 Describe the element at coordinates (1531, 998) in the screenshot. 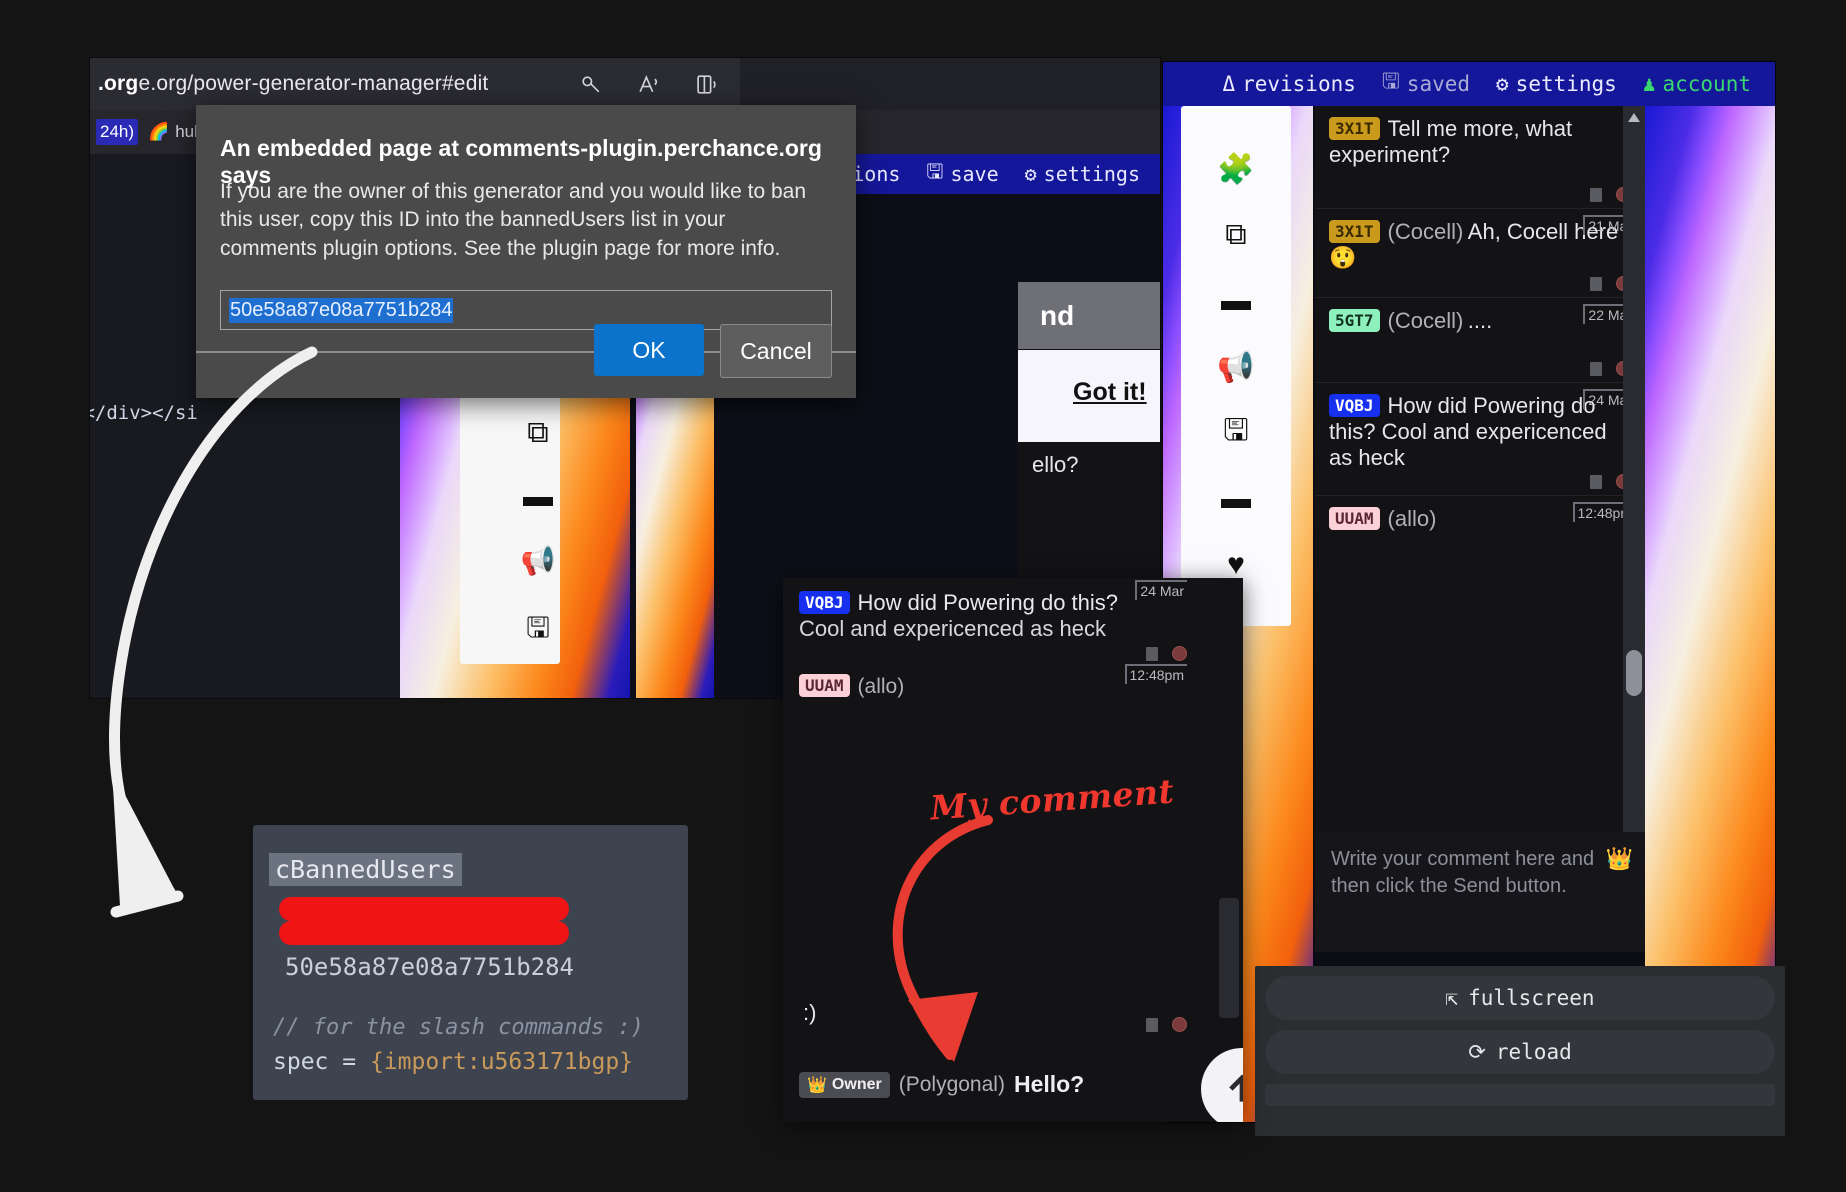

I see `context-menu-fullscreen-label: fullscreen` at that location.